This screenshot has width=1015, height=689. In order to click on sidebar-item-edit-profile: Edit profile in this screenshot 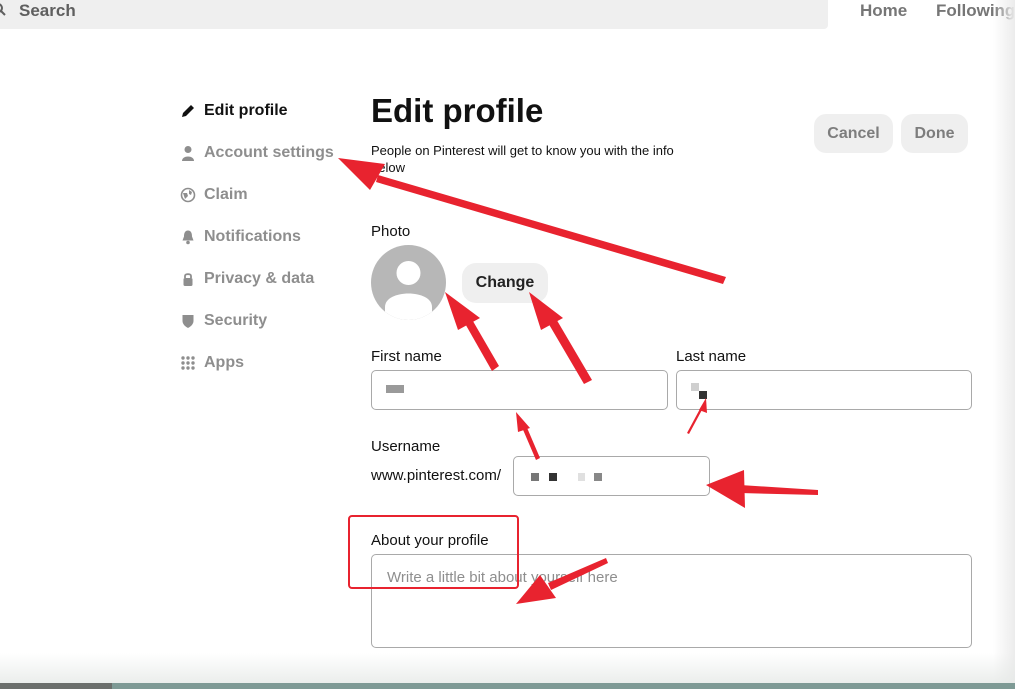, I will do `click(234, 111)`.